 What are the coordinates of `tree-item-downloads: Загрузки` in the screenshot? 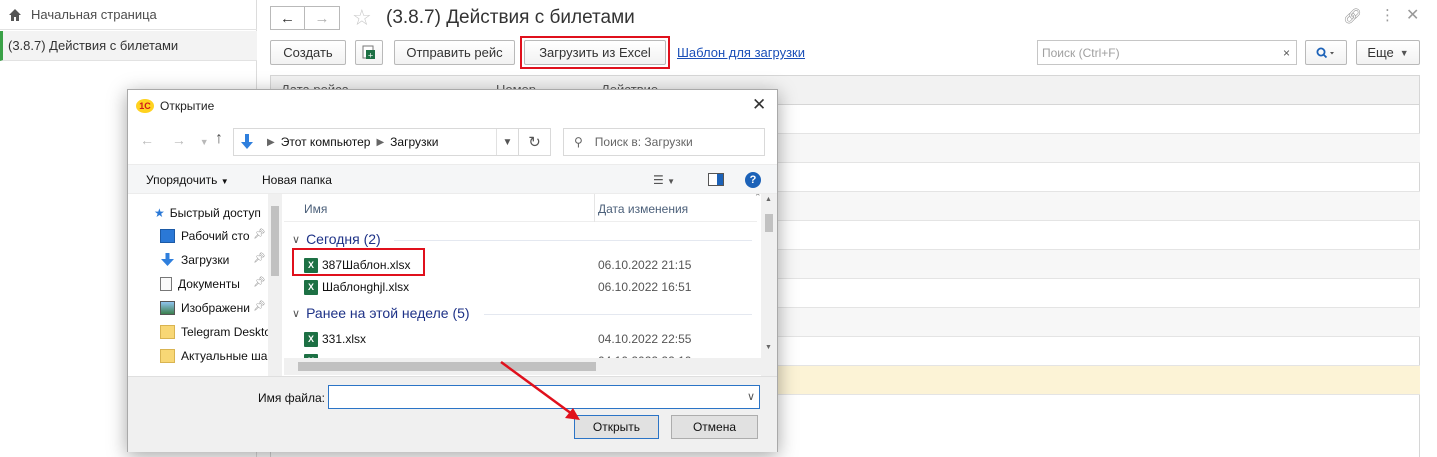 It's located at (194, 260).